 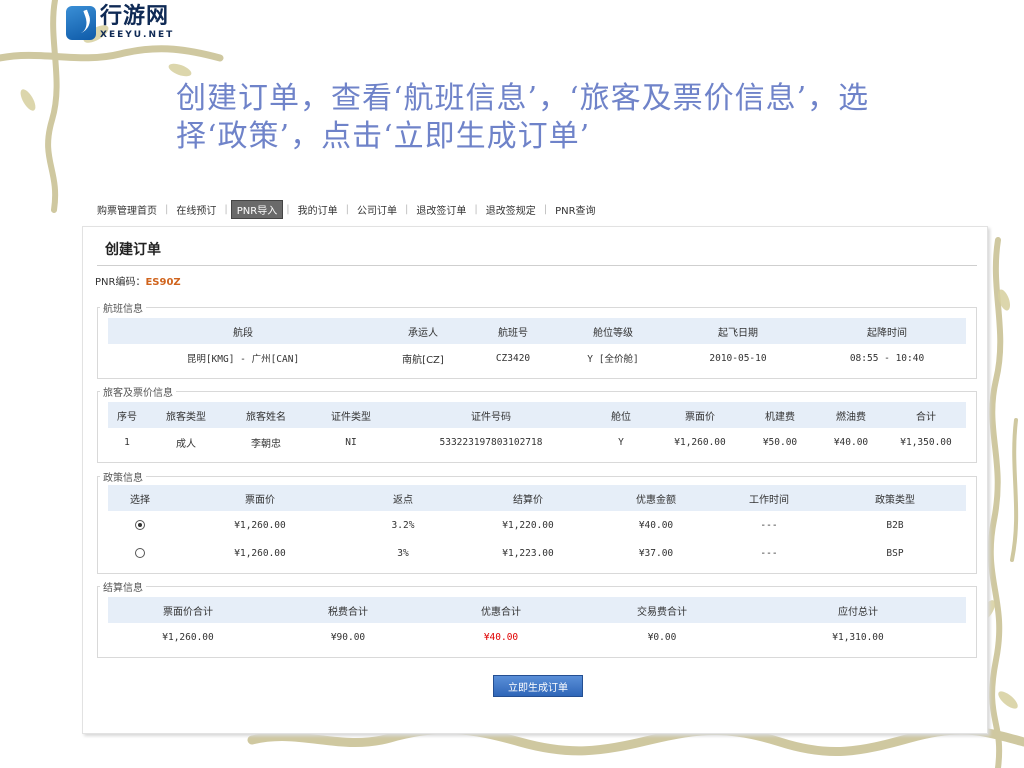 What do you see at coordinates (895, 553) in the screenshot?
I see `table-cell: BSP` at bounding box center [895, 553].